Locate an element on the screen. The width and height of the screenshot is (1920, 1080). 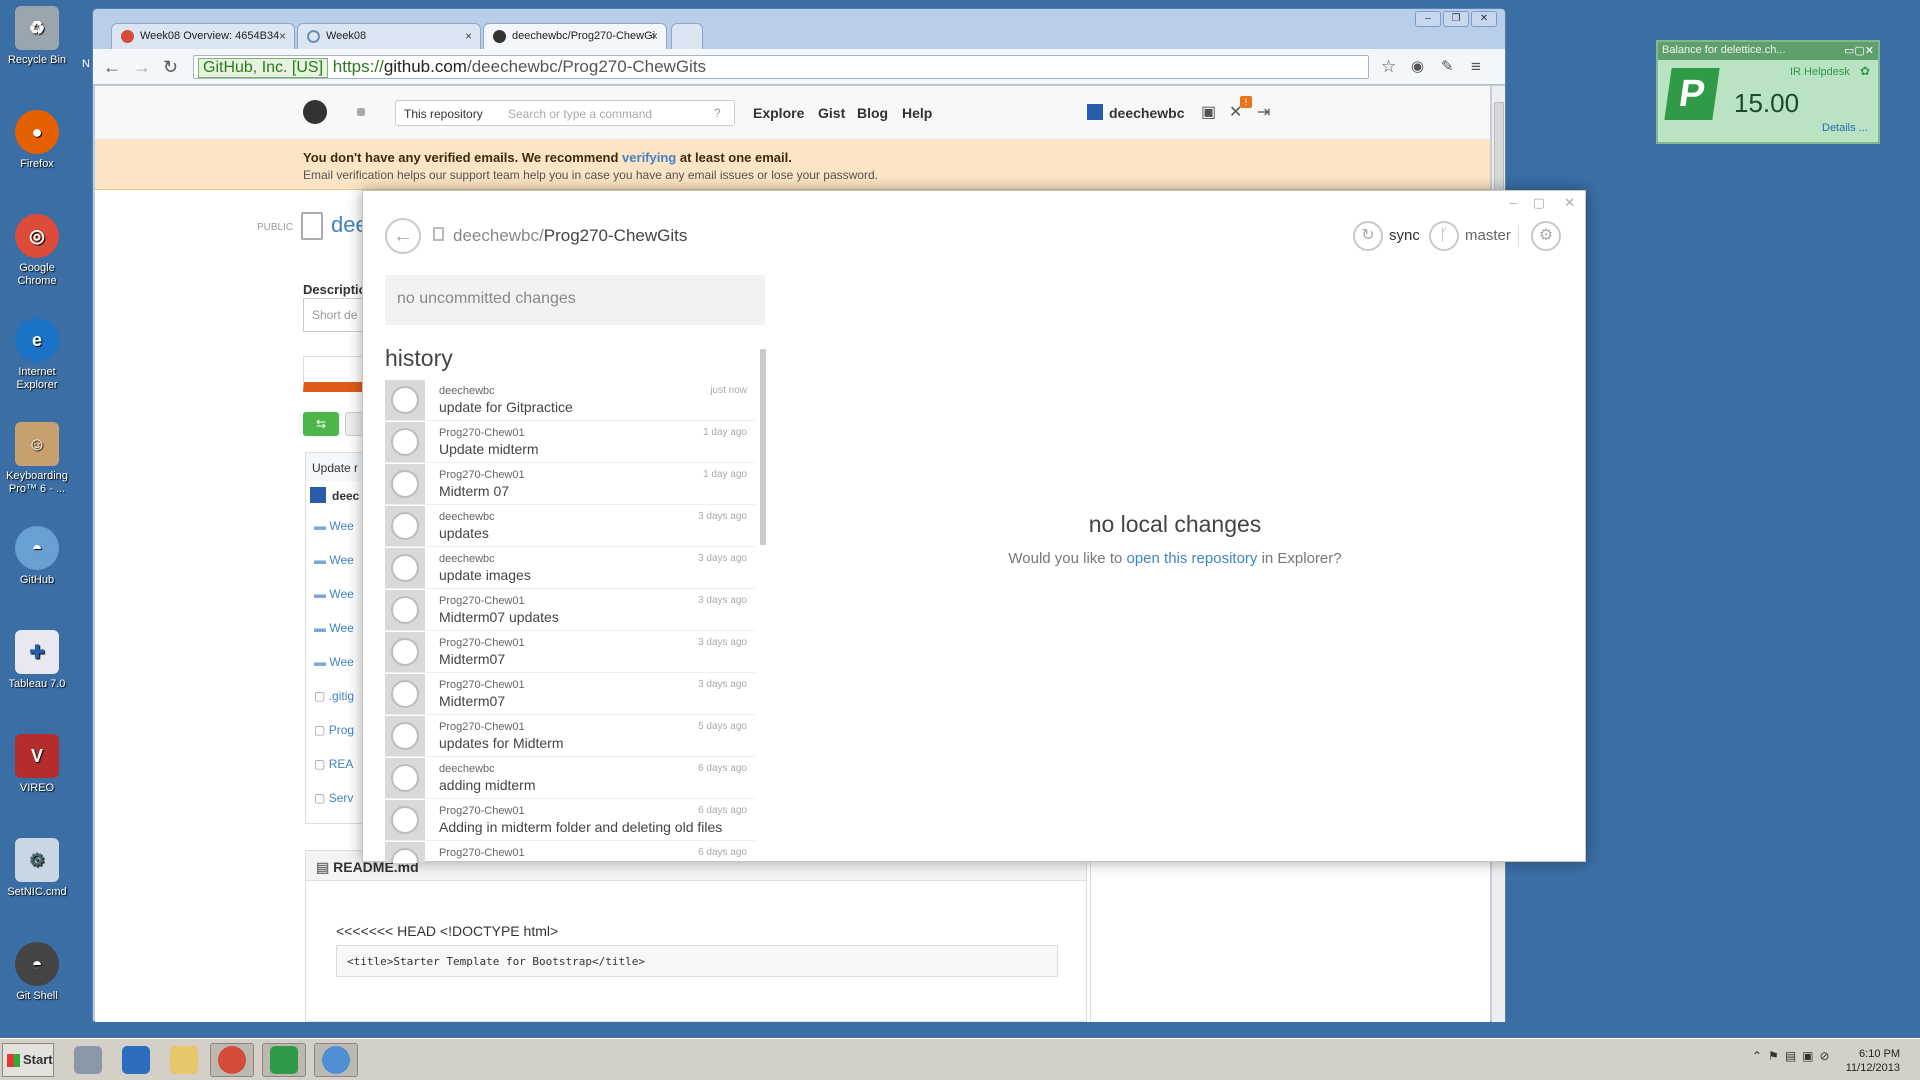
desktop-icon-recycle-bin: ♻ Recycle Bin is located at coordinates (37, 36).